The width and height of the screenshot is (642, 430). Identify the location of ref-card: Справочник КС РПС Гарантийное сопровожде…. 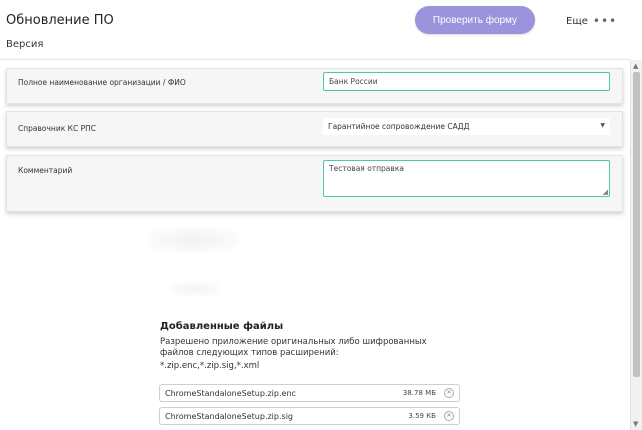
(314, 129).